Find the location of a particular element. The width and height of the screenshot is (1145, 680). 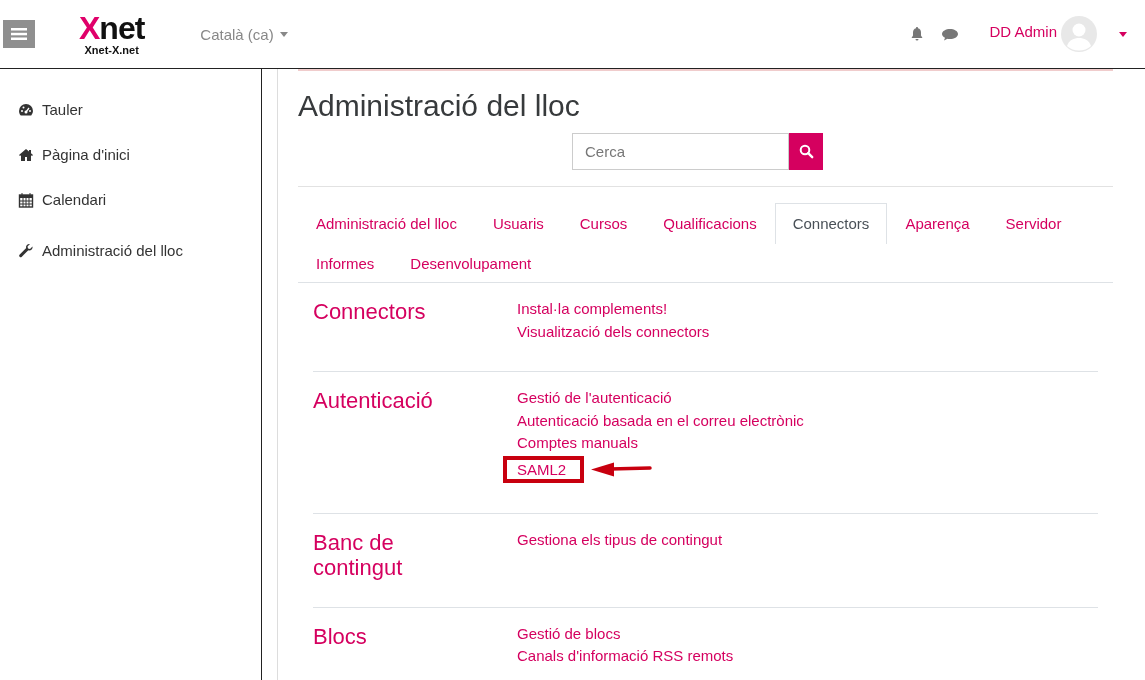

search-field: Cerca is located at coordinates (680, 151).